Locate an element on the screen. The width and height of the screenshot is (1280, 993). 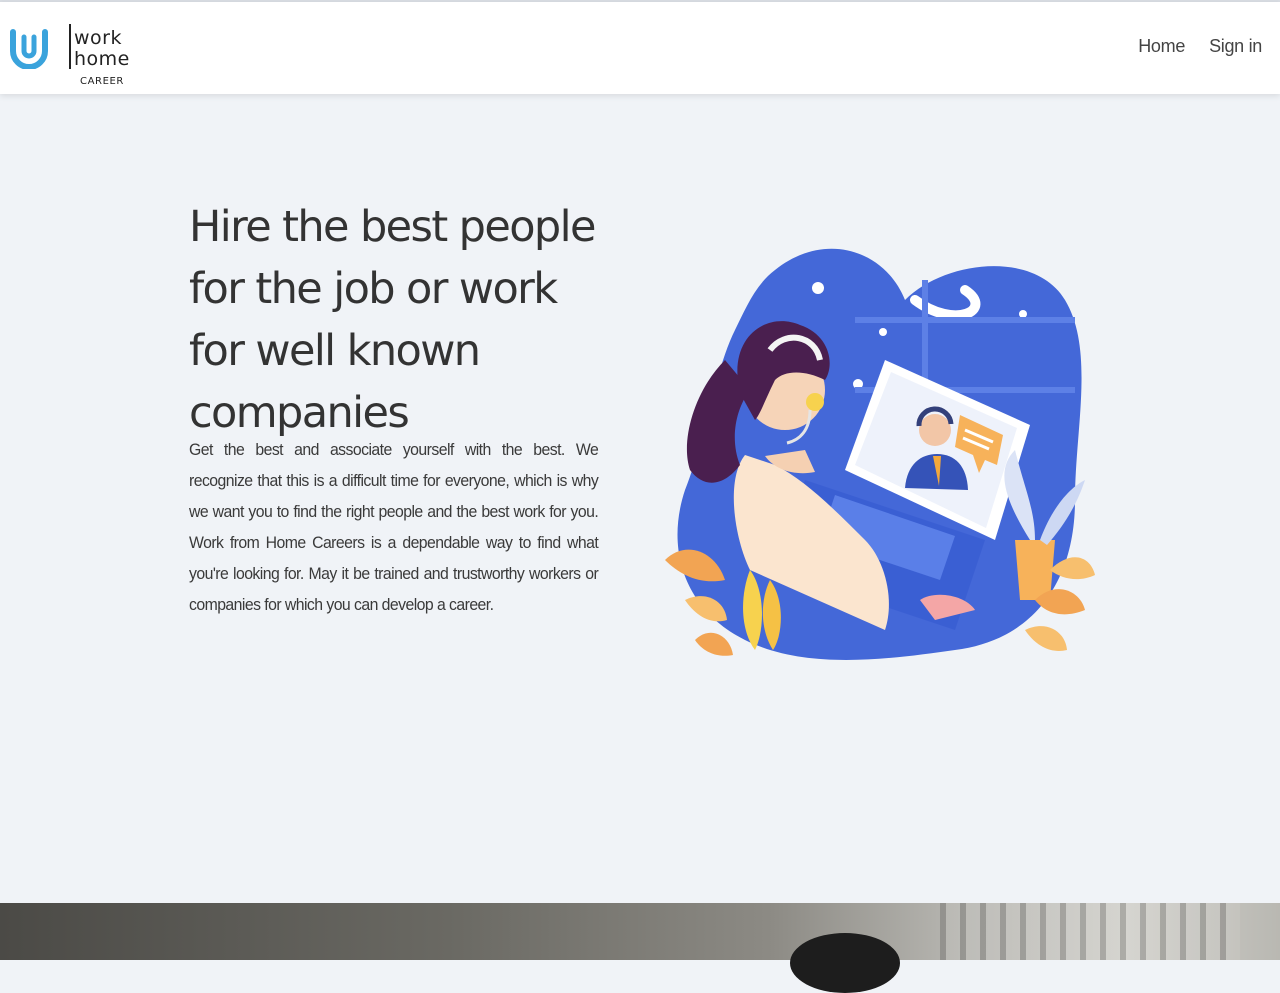
logo-text-work: work is located at coordinates (98, 38).